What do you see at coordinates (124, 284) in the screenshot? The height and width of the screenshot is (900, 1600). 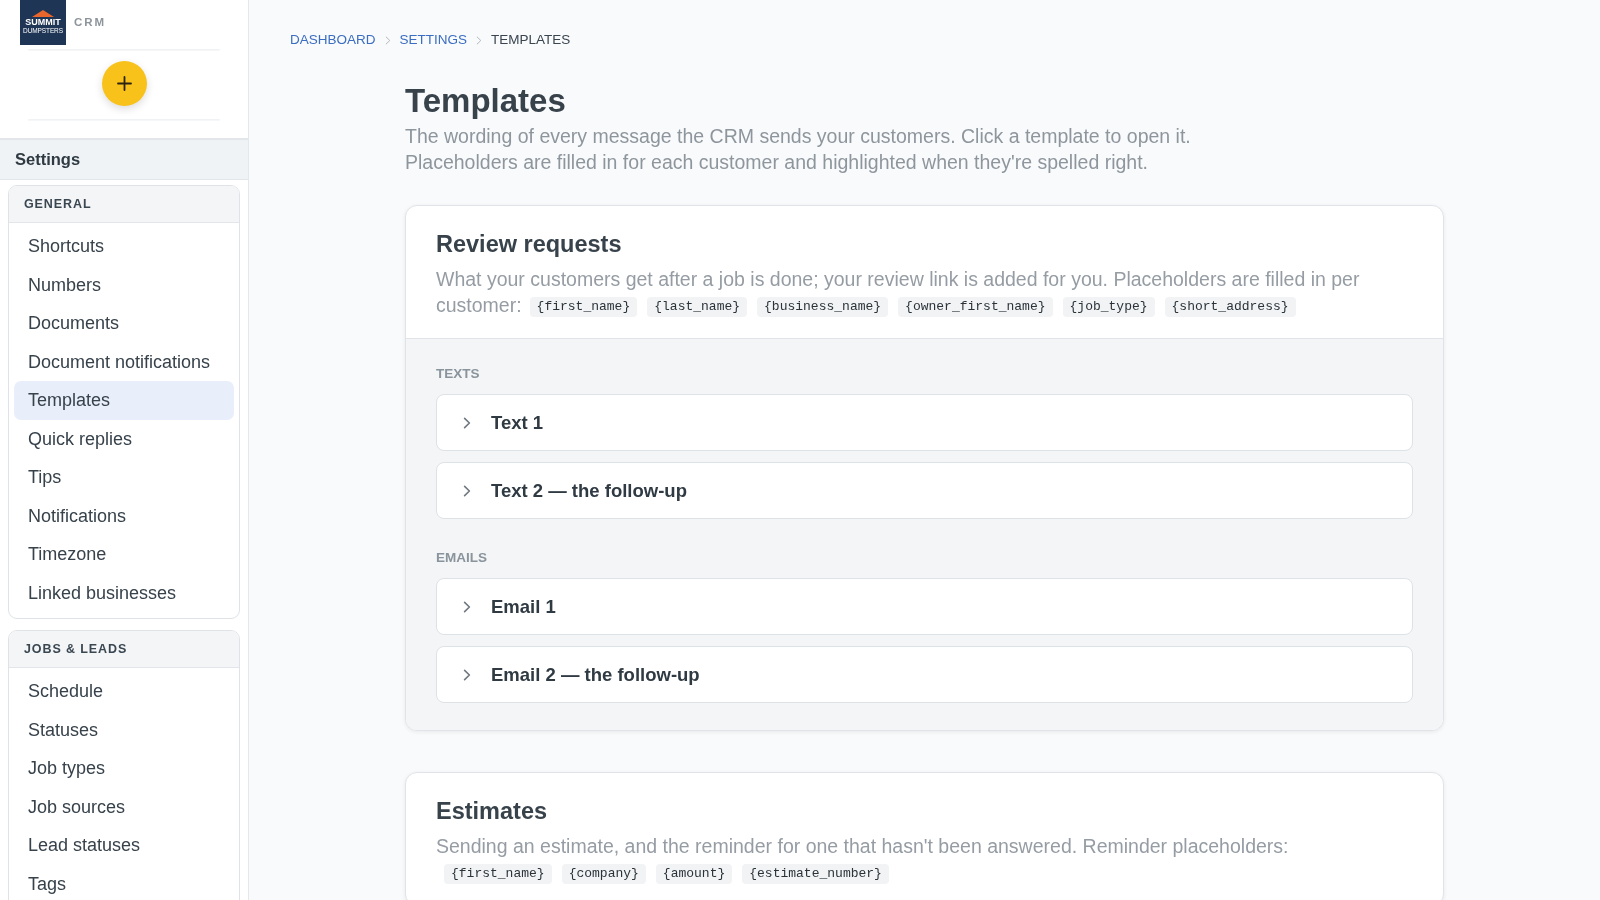 I see `sidebar-item: Numbers` at bounding box center [124, 284].